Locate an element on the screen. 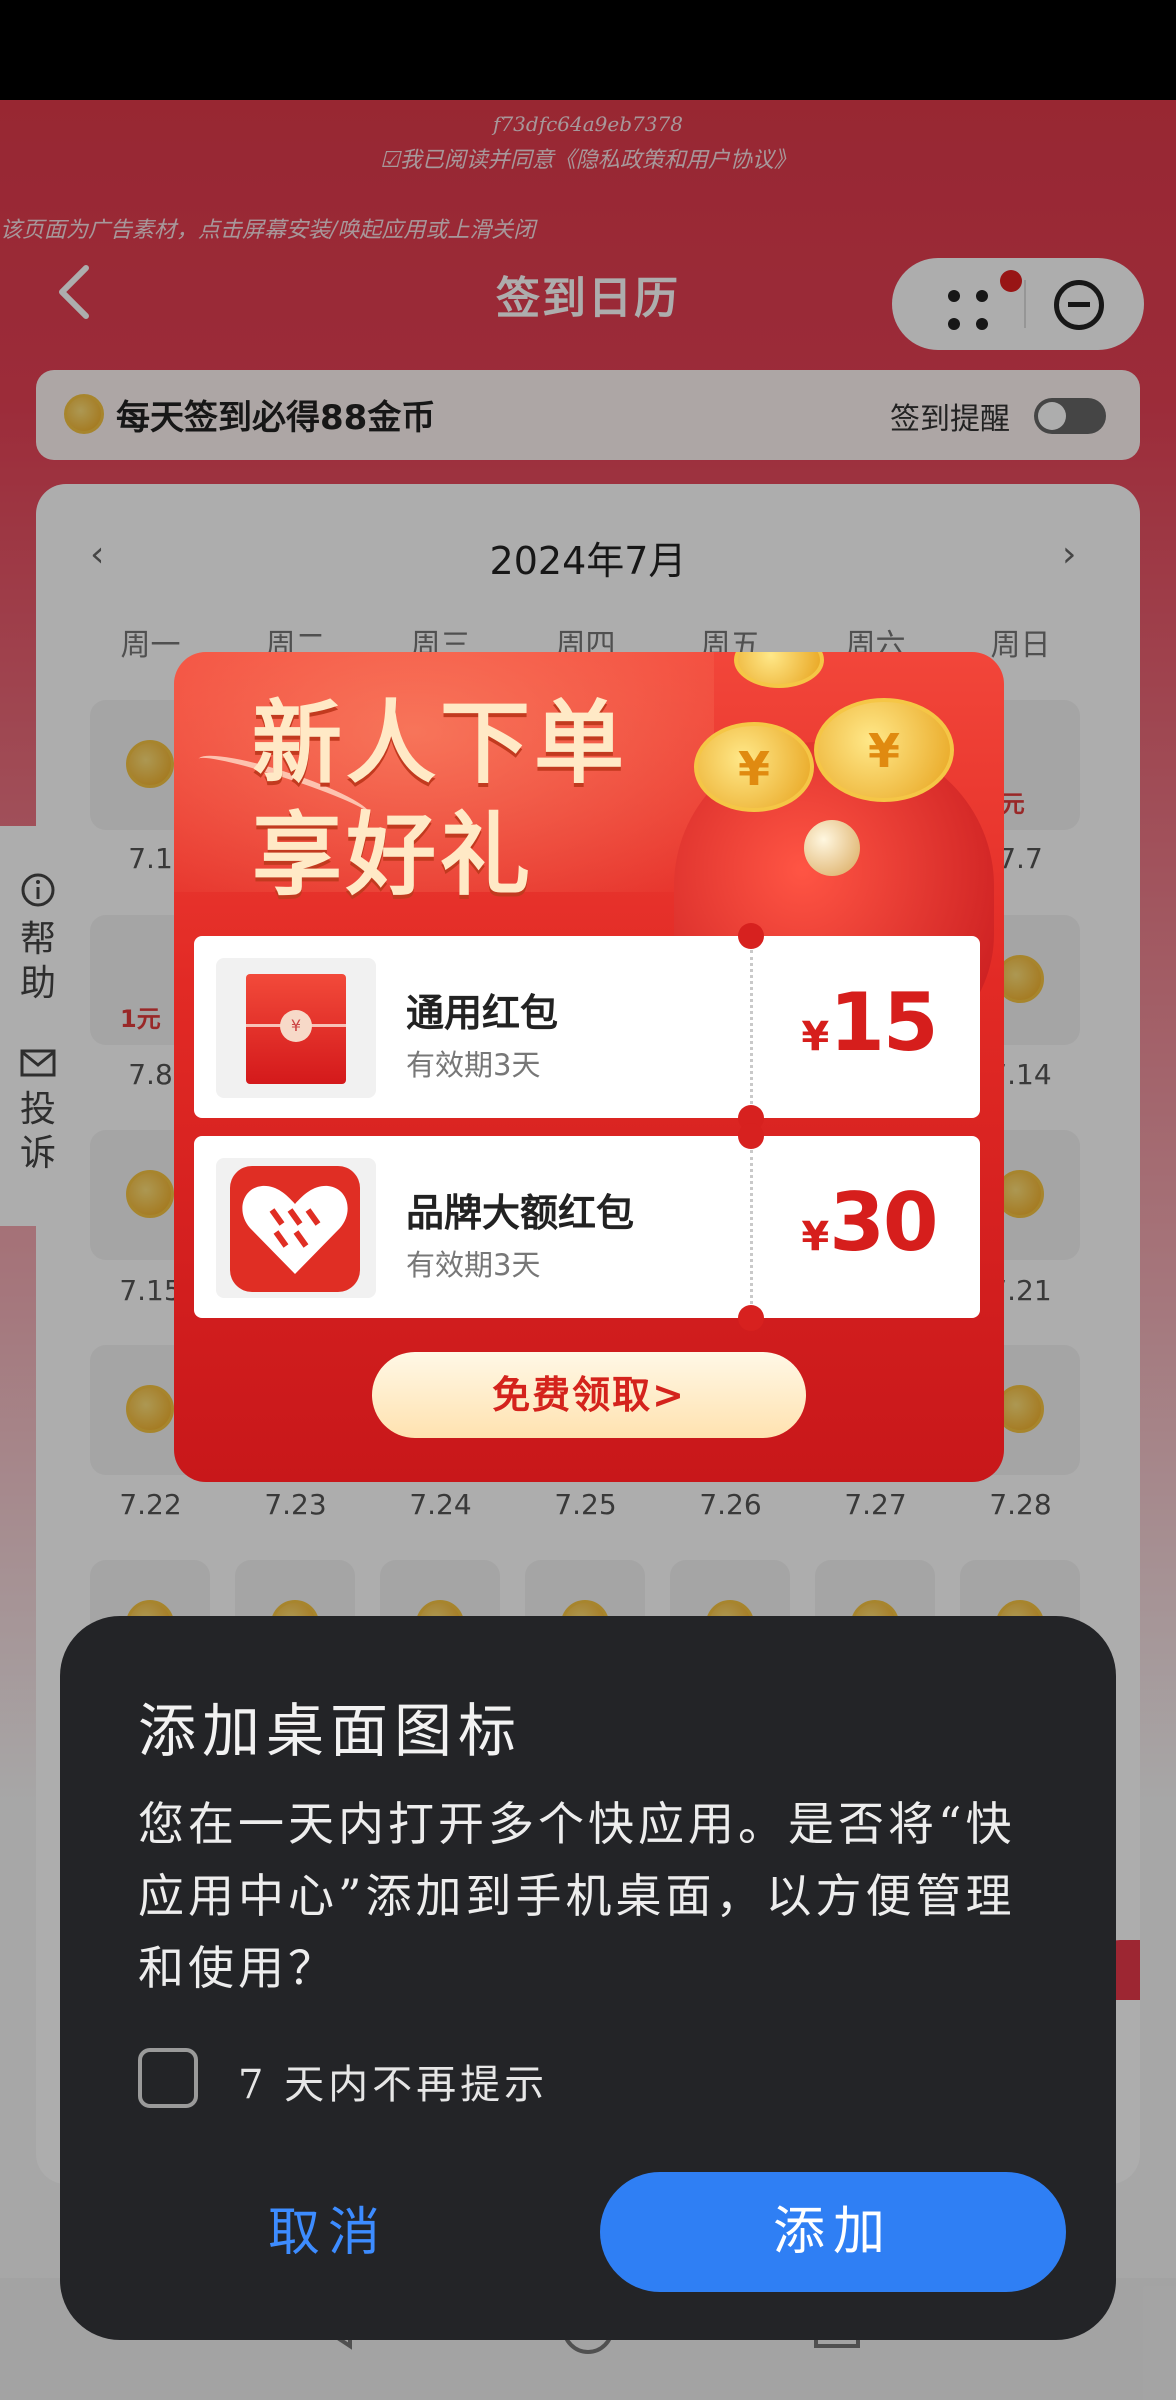 The width and height of the screenshot is (1176, 2400). dialog-title: 添加桌面图标 is located at coordinates (330, 1731).